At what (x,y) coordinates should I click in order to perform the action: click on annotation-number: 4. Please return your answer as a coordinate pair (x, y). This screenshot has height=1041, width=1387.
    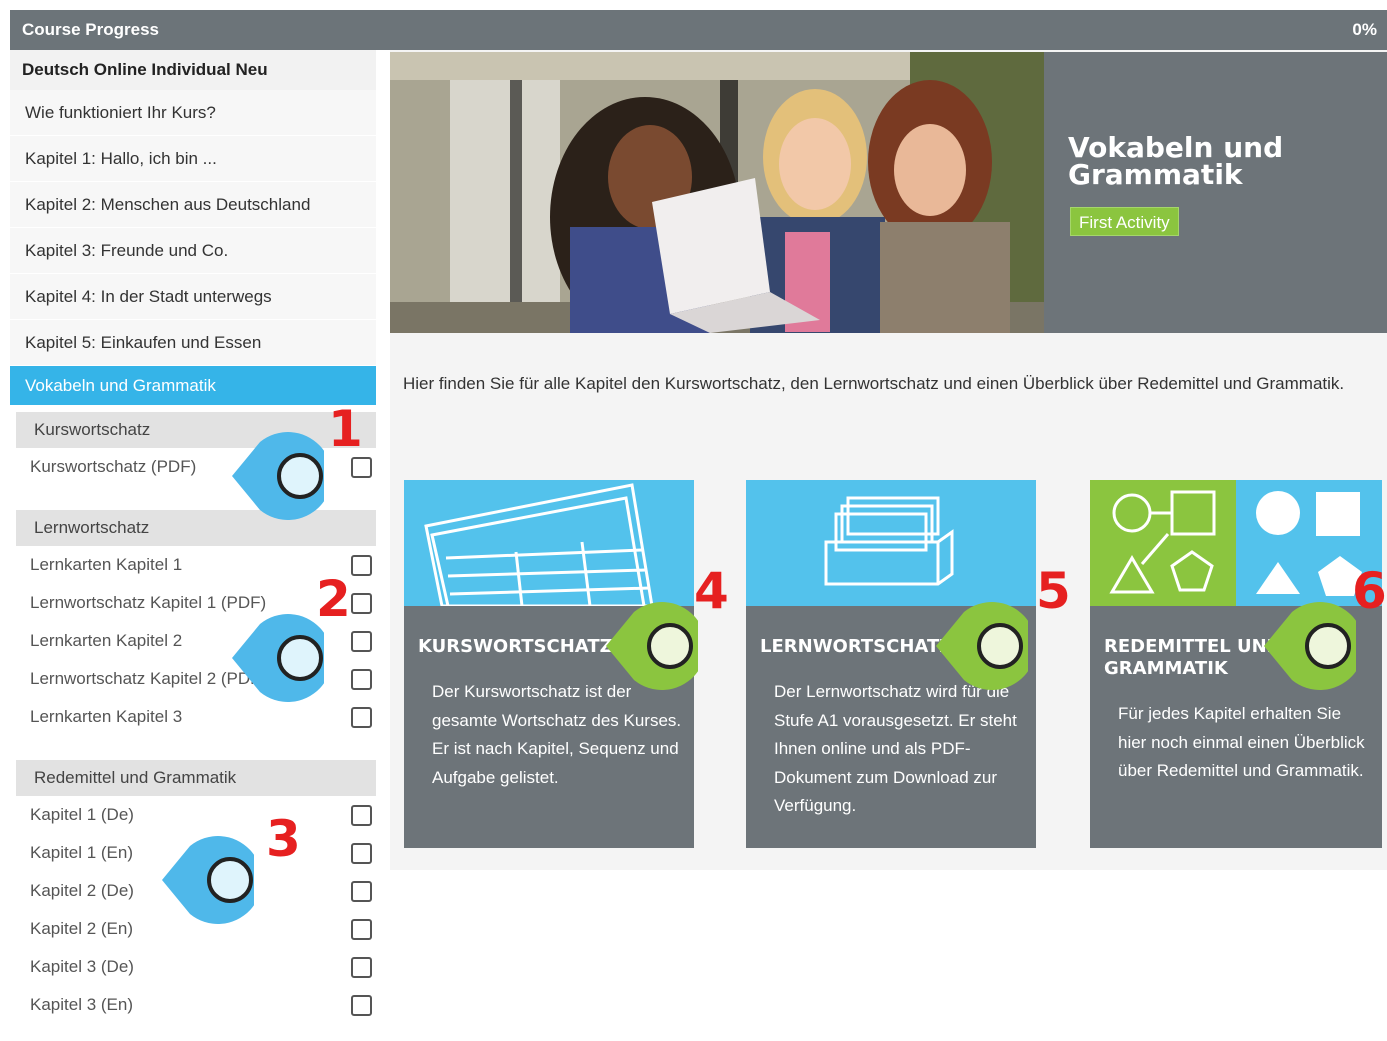
    Looking at the image, I should click on (711, 591).